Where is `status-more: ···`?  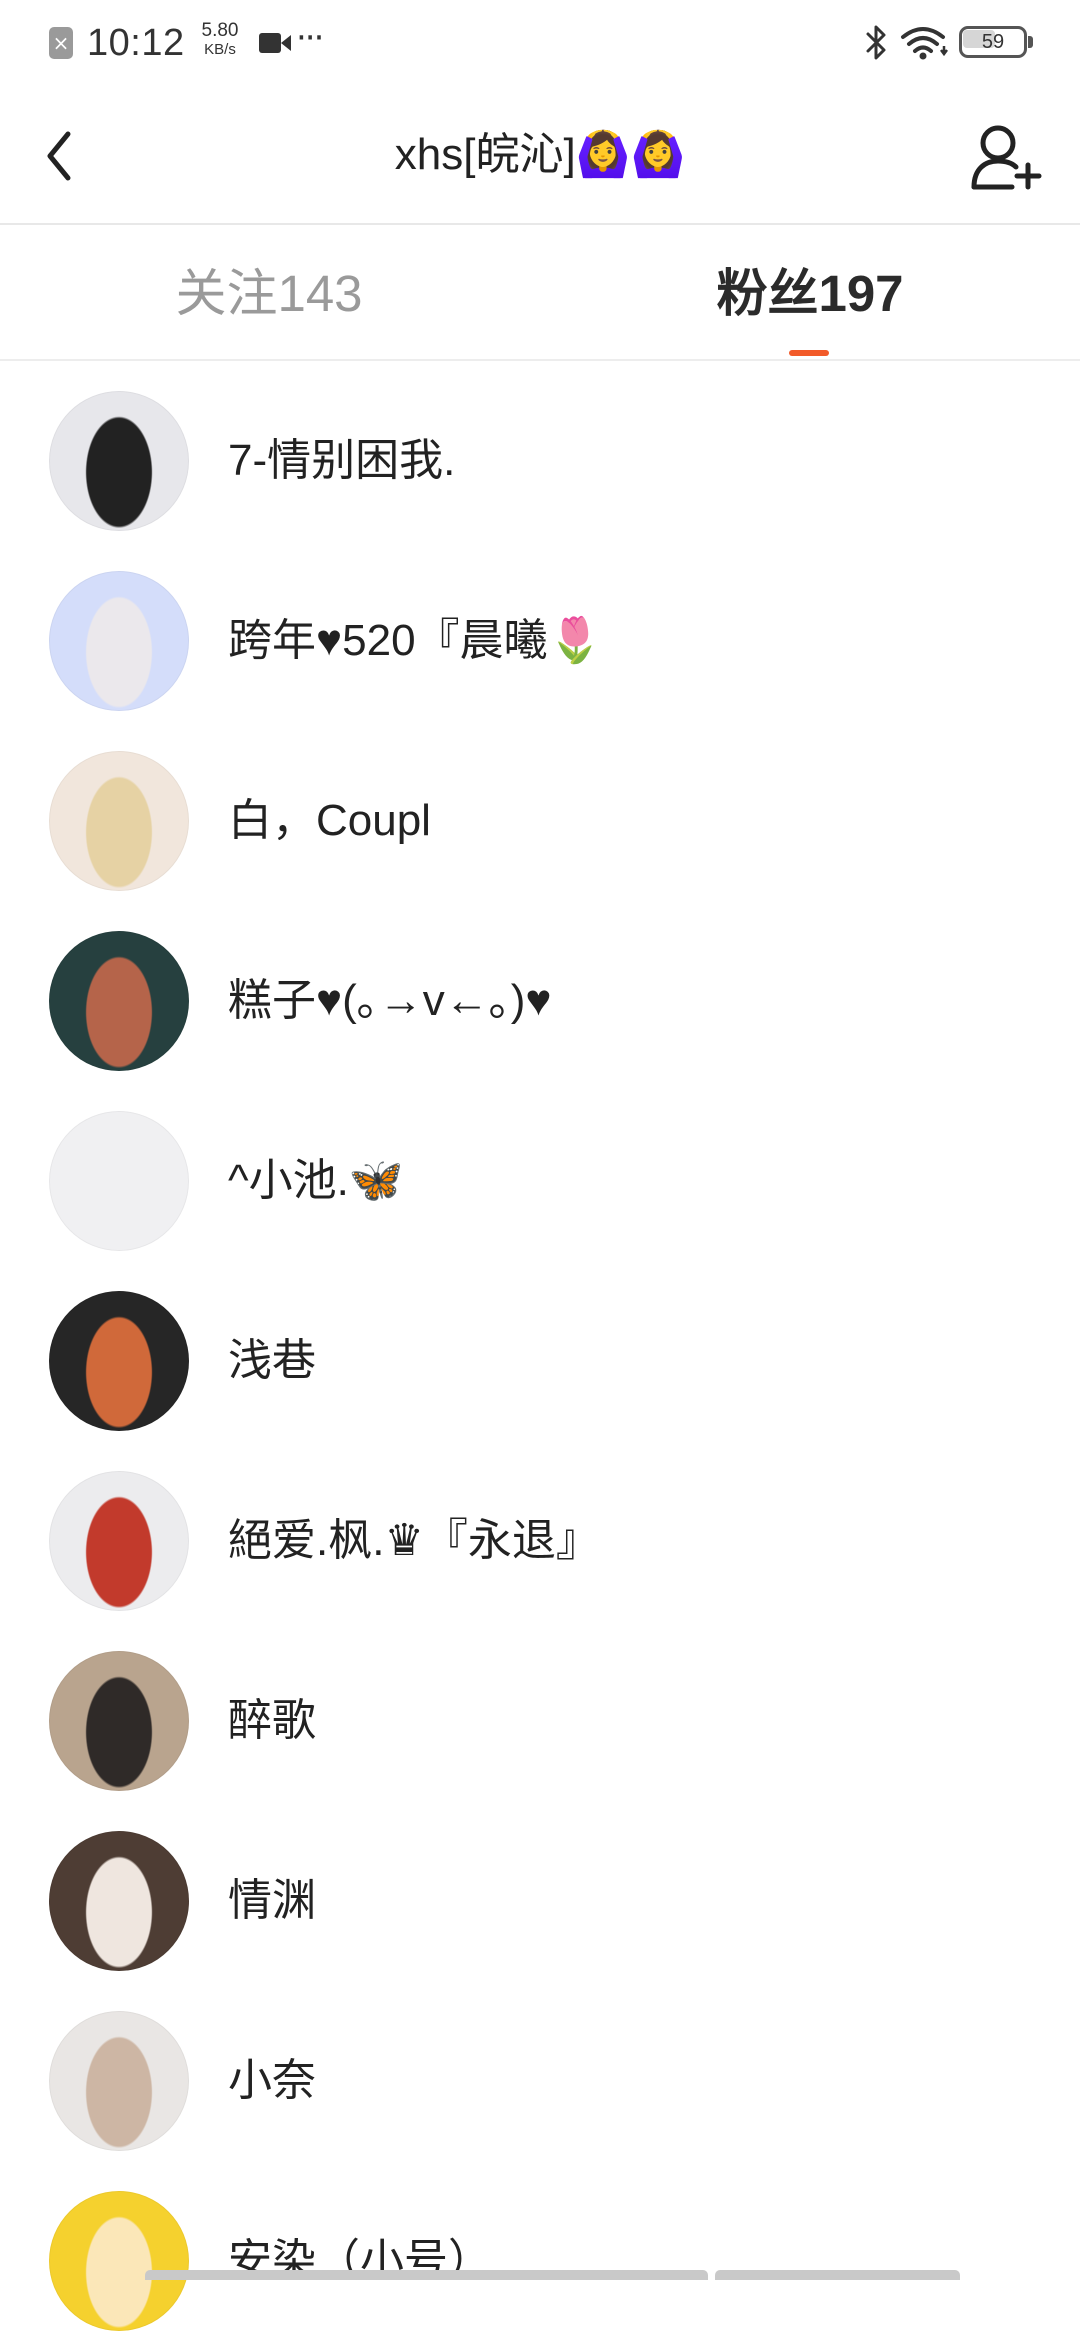 status-more: ··· is located at coordinates (310, 38).